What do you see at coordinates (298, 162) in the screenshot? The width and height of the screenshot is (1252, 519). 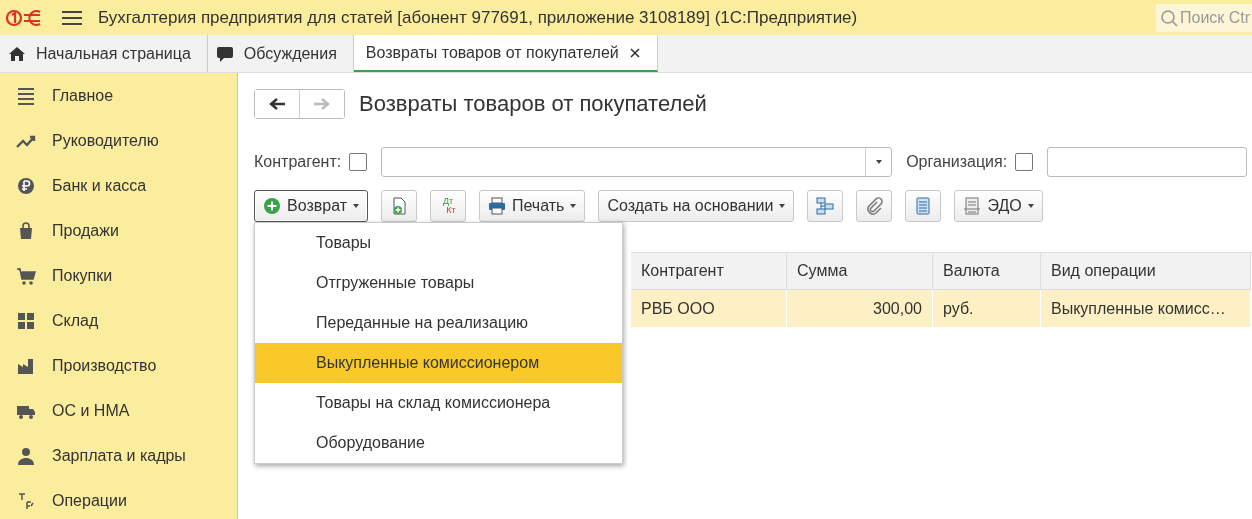 I see `filter-label: Контрагент:` at bounding box center [298, 162].